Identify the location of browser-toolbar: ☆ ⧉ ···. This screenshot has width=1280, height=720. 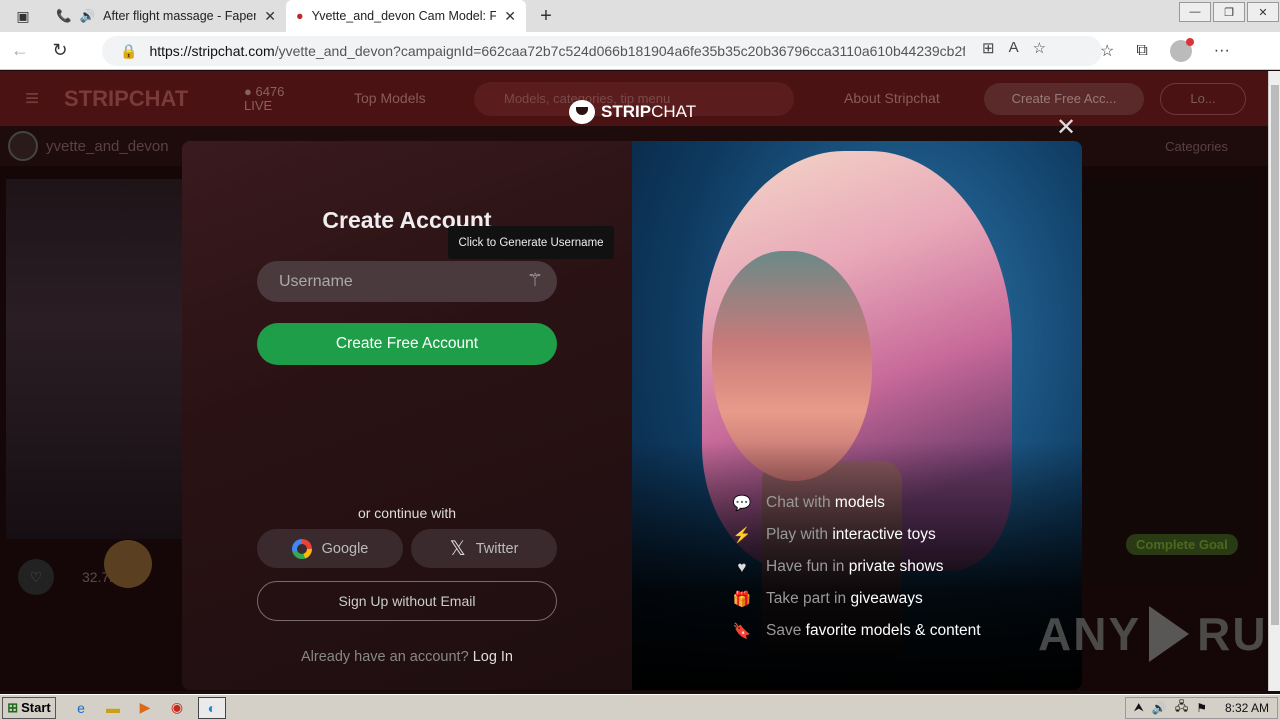
(1165, 51).